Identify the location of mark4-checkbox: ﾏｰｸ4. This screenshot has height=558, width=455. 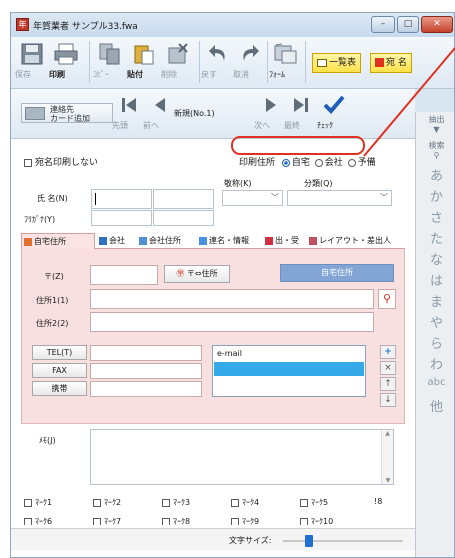
(245, 502).